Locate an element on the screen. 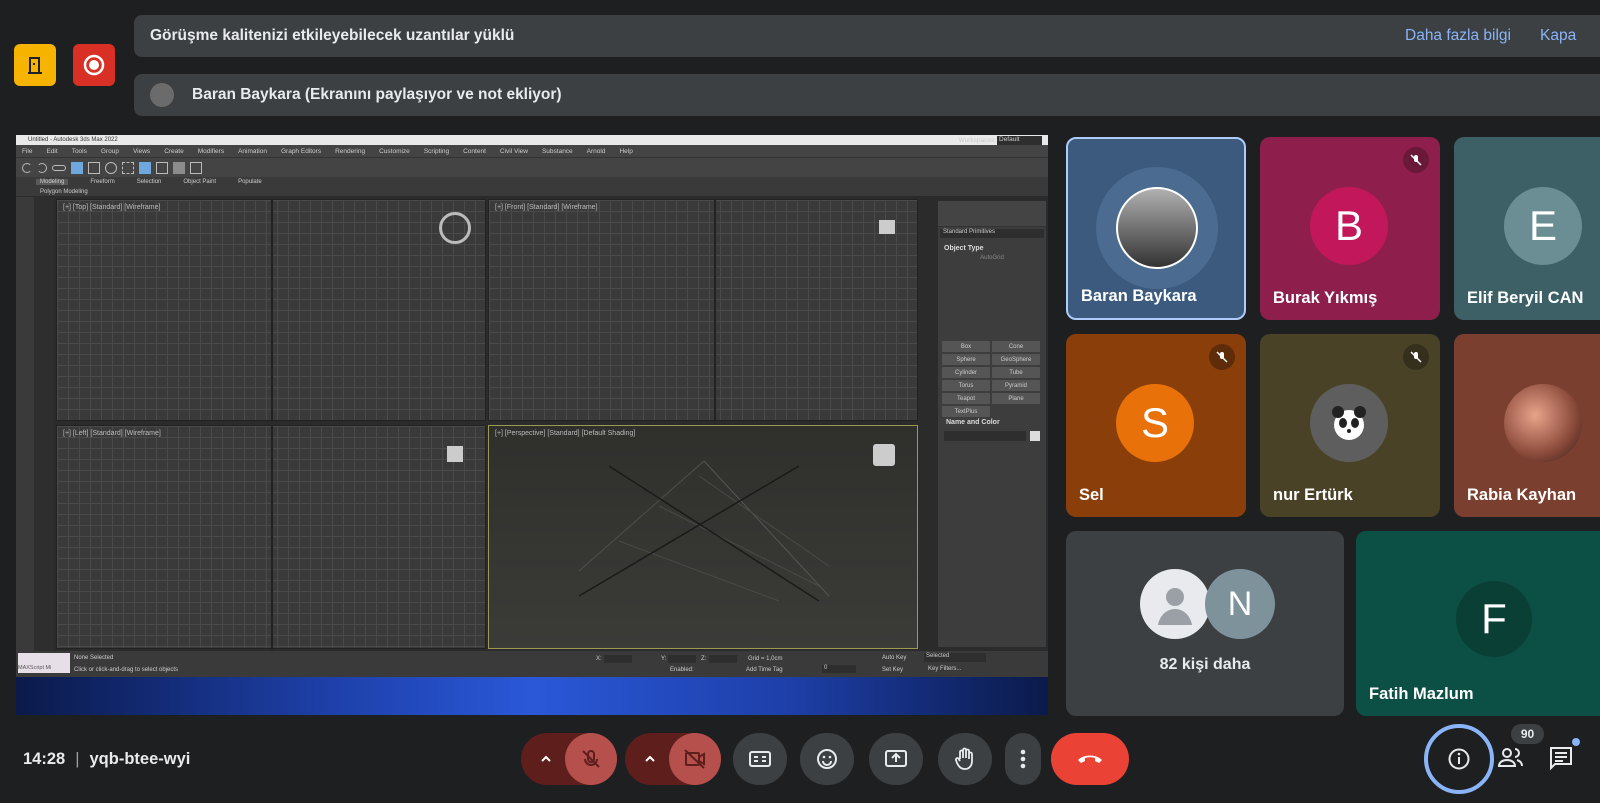 The width and height of the screenshot is (1600, 803). captions-button is located at coordinates (760, 759).